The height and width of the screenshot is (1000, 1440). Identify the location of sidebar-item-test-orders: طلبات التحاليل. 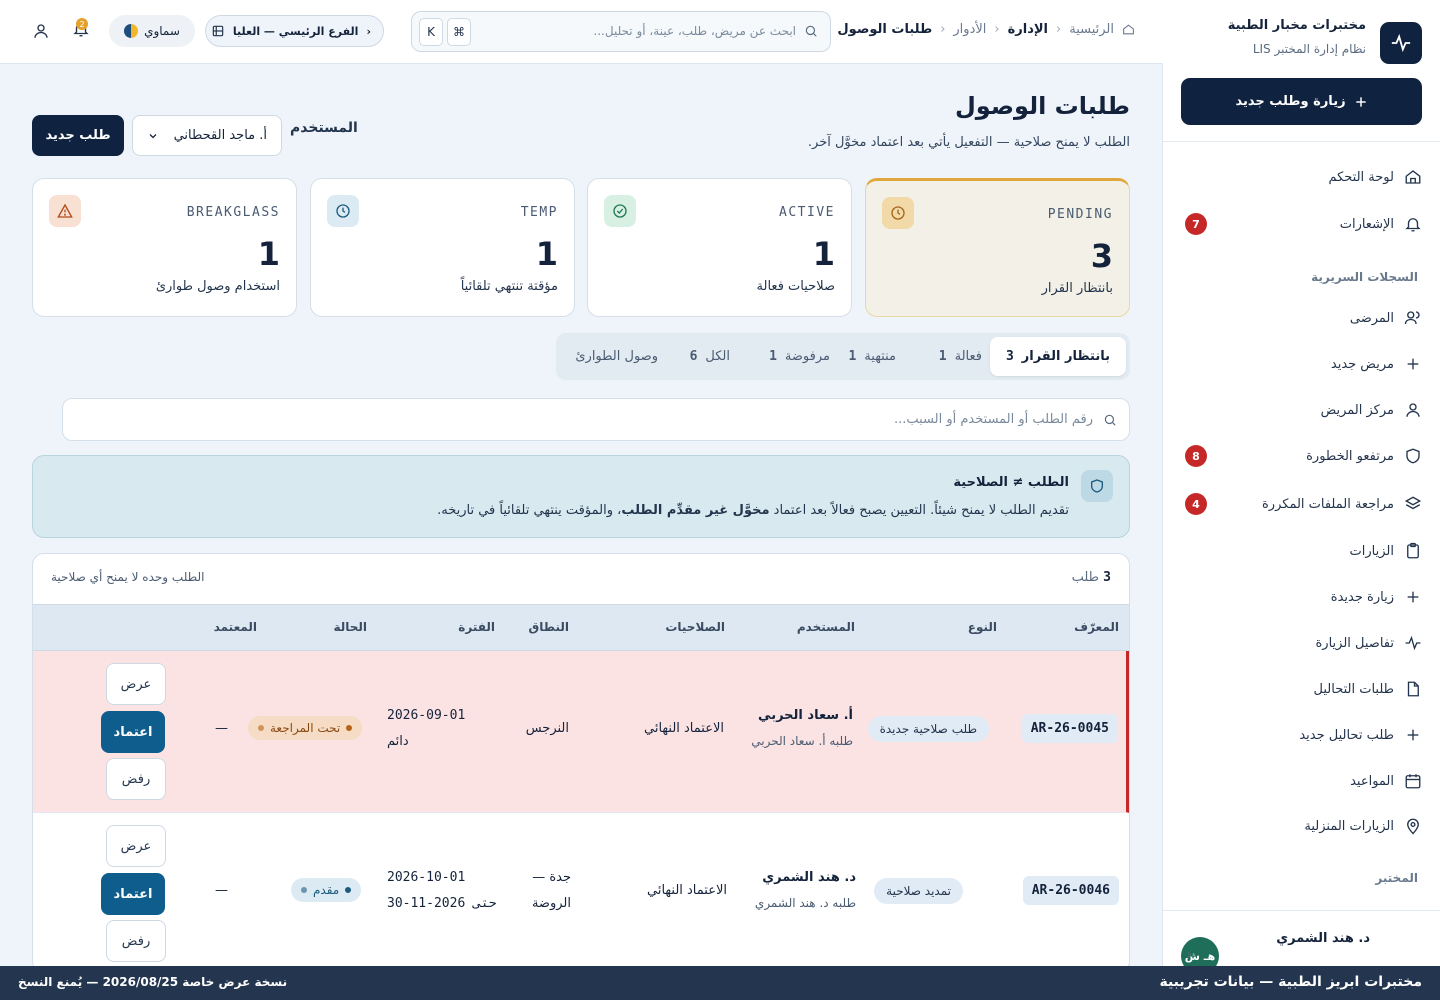
(1301, 689).